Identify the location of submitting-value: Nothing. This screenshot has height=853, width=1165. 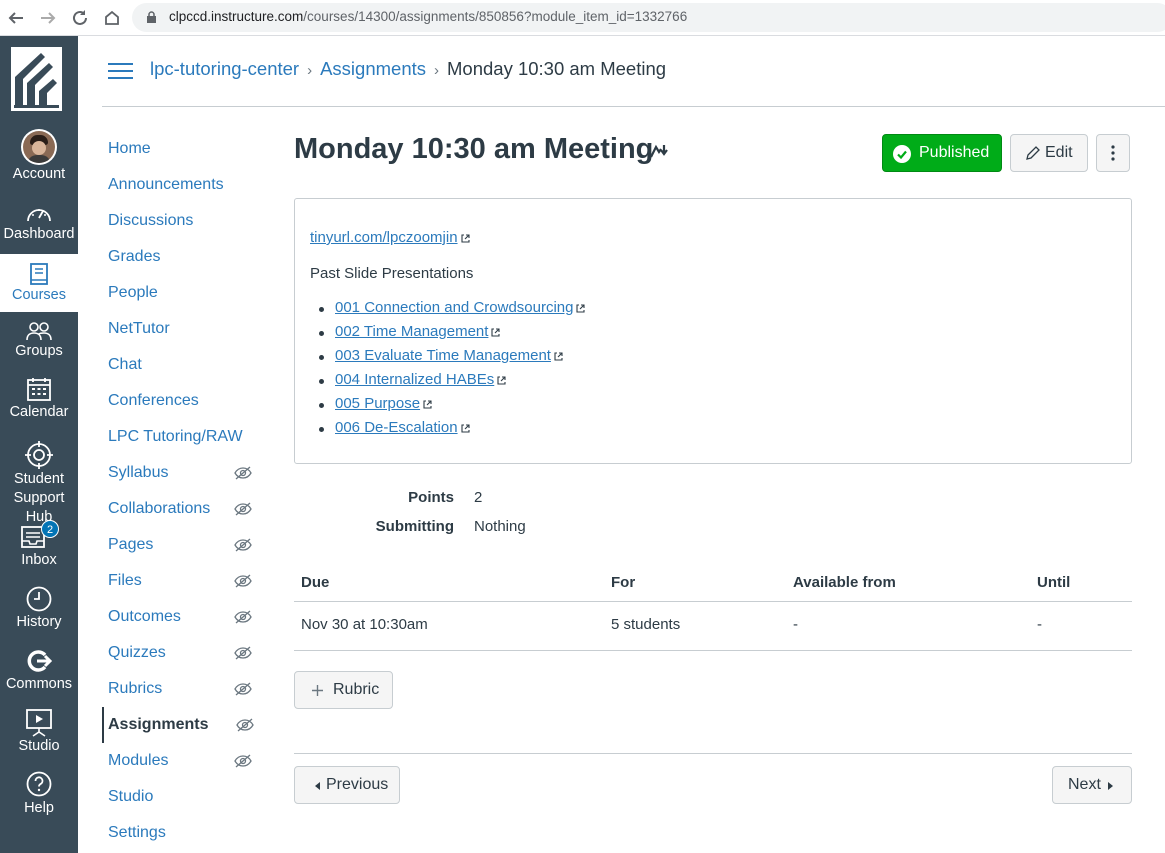
(500, 526).